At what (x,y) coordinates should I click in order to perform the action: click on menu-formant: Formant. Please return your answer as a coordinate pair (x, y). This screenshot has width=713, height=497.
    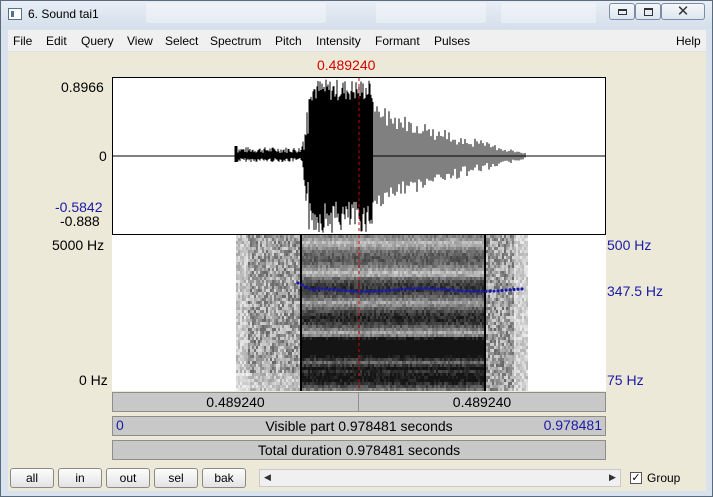
    Looking at the image, I should click on (397, 41).